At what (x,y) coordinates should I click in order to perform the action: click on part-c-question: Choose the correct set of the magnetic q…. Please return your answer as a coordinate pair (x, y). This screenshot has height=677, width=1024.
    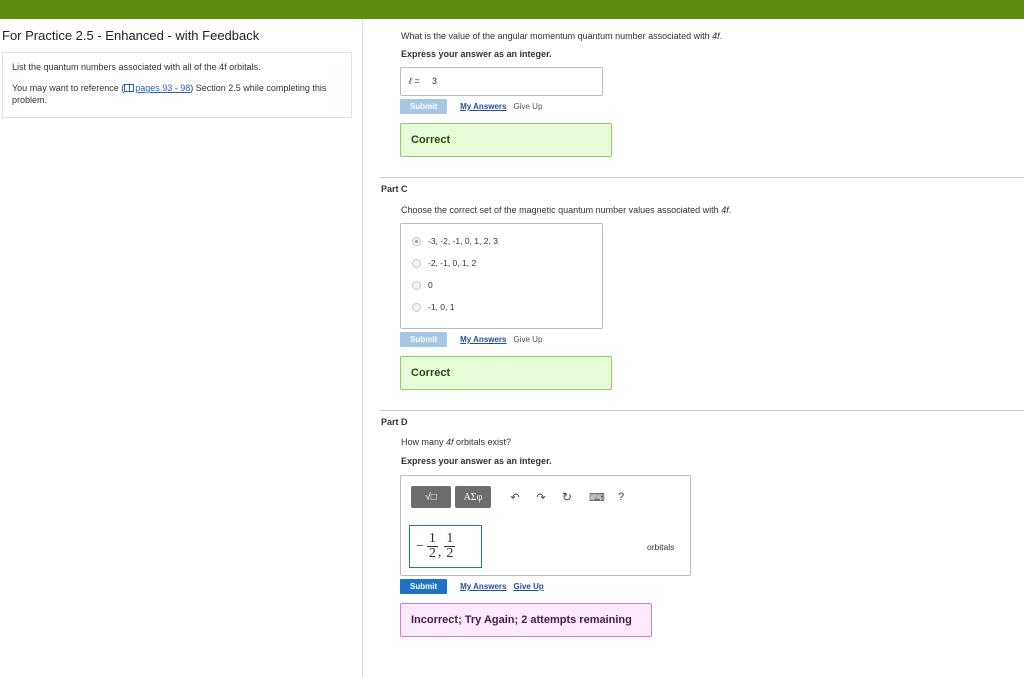
    Looking at the image, I should click on (566, 210).